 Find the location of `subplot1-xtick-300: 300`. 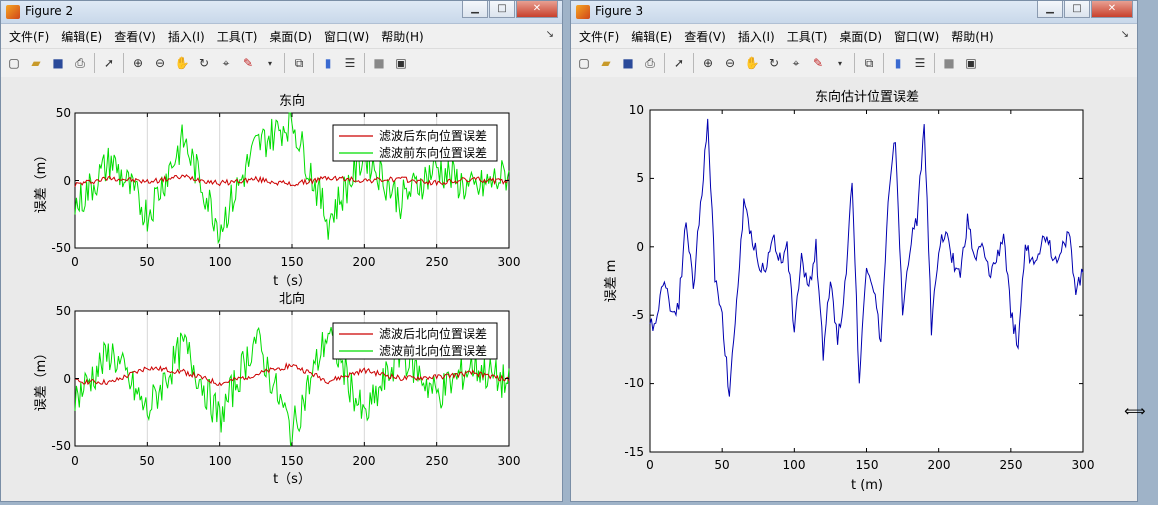

subplot1-xtick-300: 300 is located at coordinates (509, 262).